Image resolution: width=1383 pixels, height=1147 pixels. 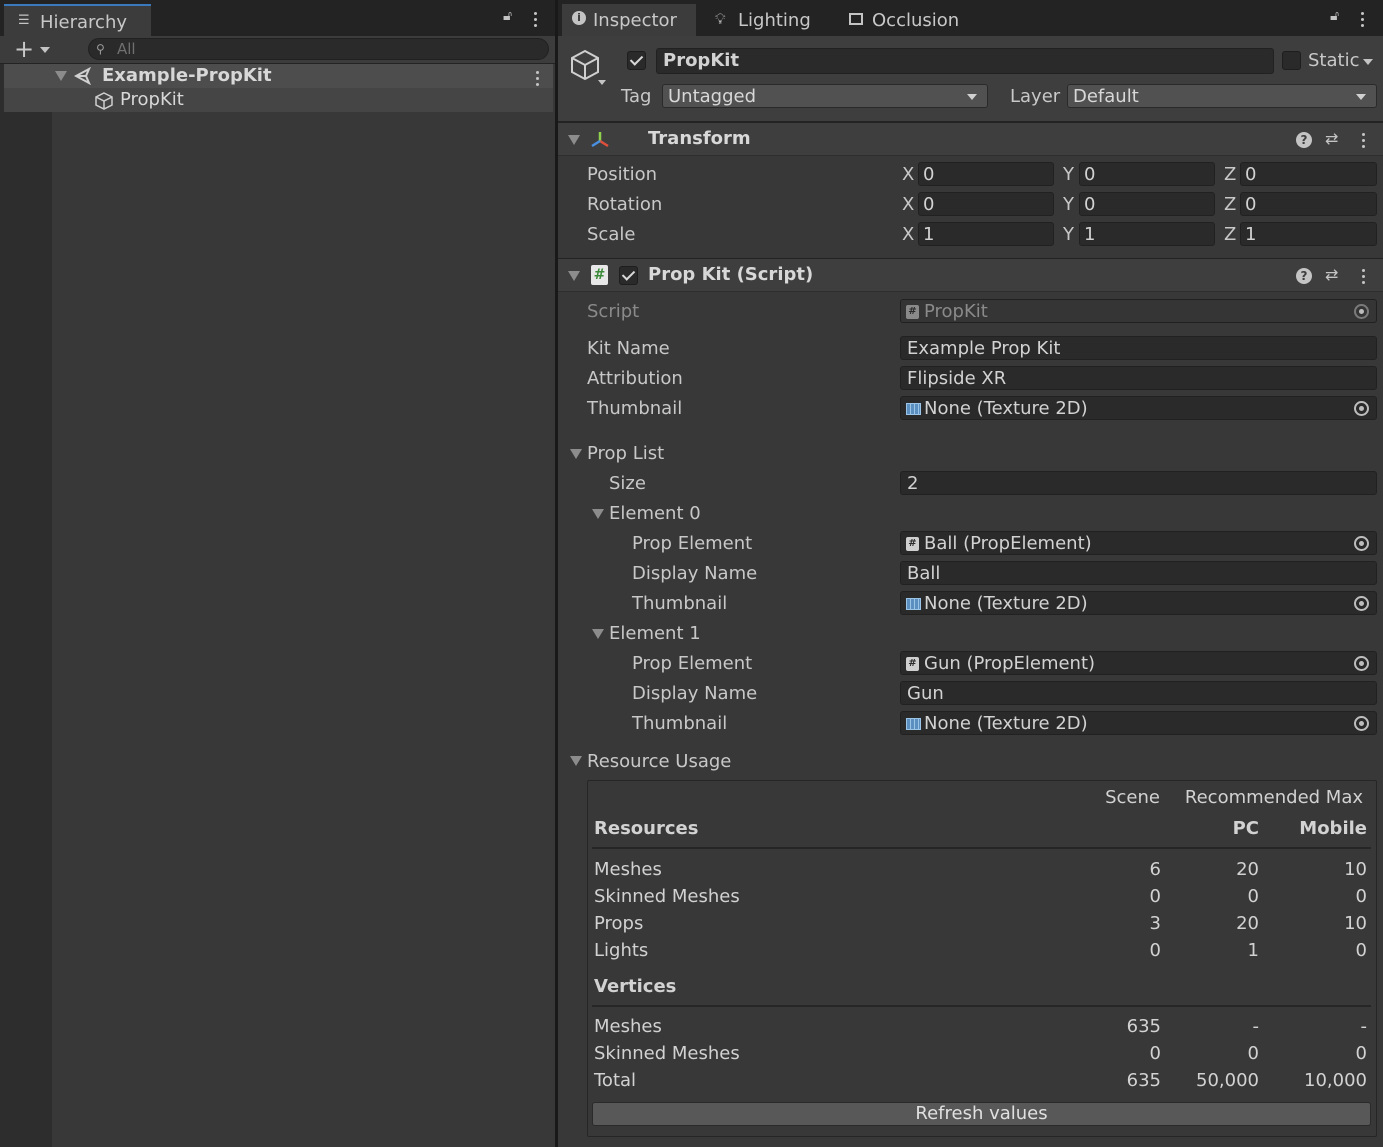 I want to click on transform-x-field: 1, so click(x=986, y=234).